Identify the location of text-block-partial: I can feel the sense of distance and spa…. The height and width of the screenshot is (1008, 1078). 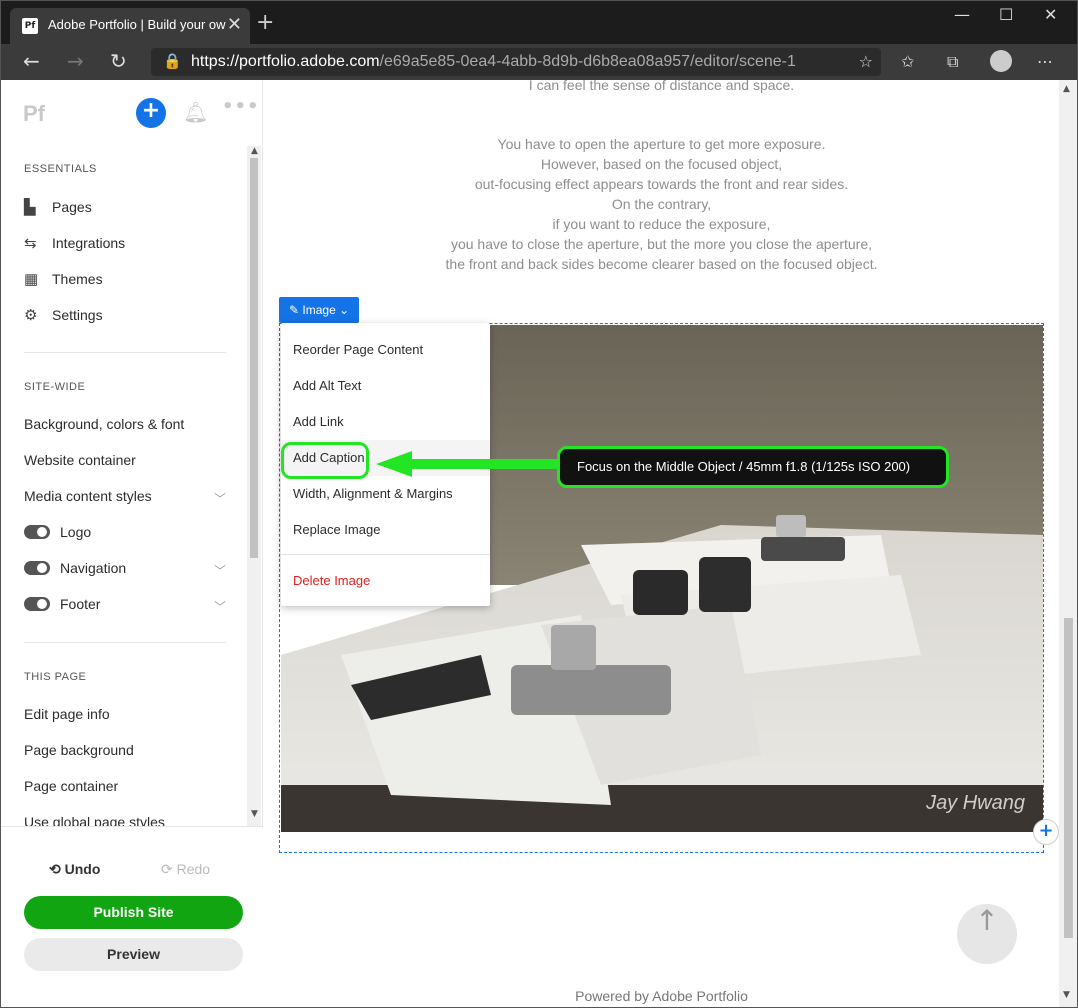
(661, 87).